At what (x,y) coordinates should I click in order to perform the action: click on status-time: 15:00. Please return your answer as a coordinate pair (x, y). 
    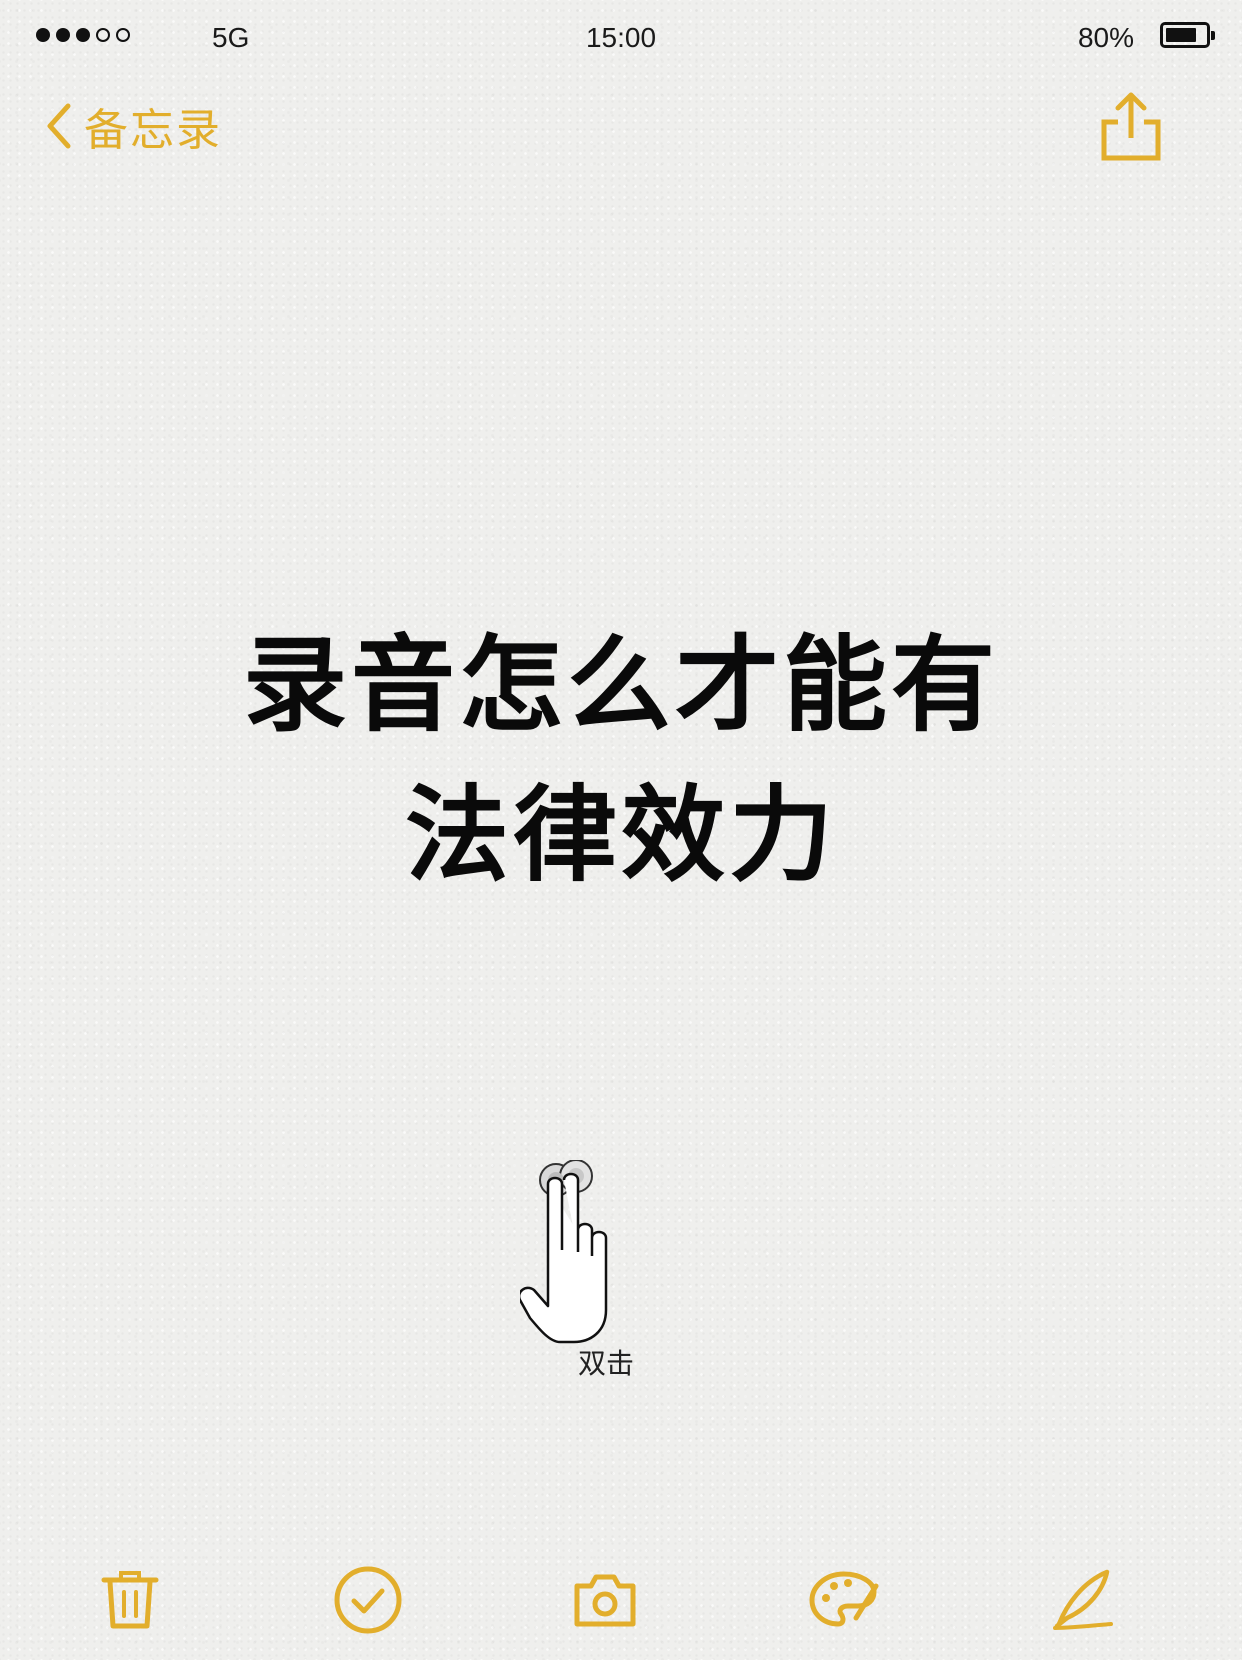
    Looking at the image, I should click on (621, 37).